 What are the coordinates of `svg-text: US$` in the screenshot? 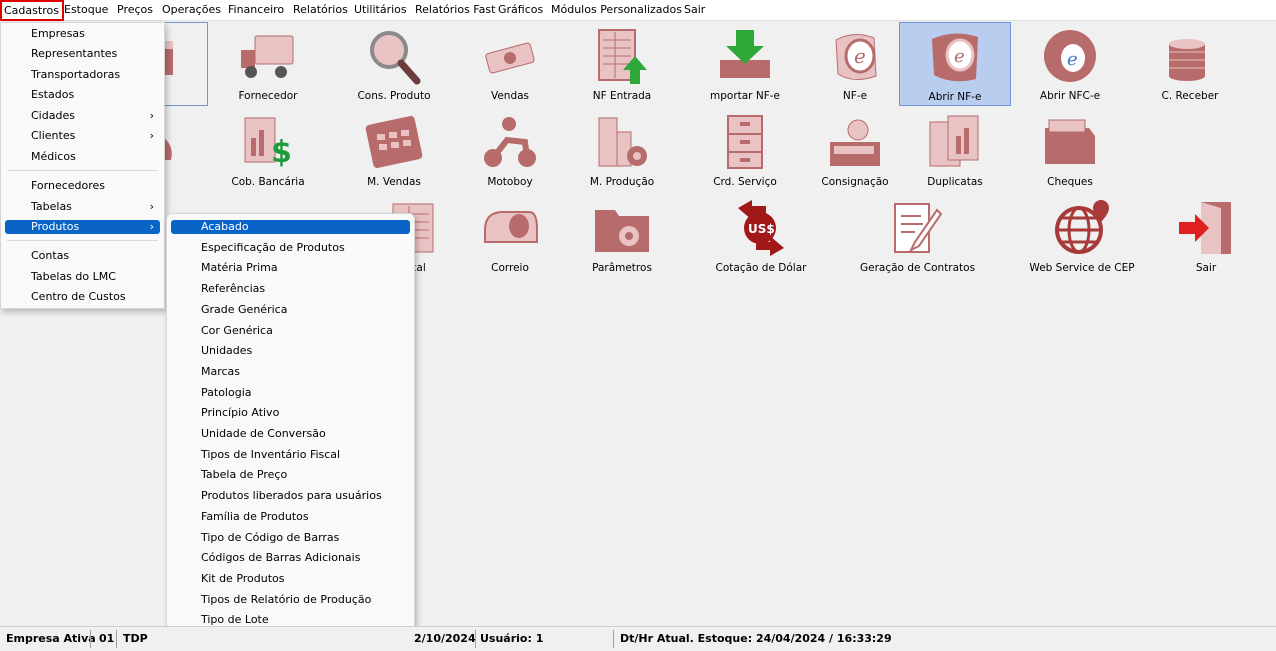 It's located at (761, 229).